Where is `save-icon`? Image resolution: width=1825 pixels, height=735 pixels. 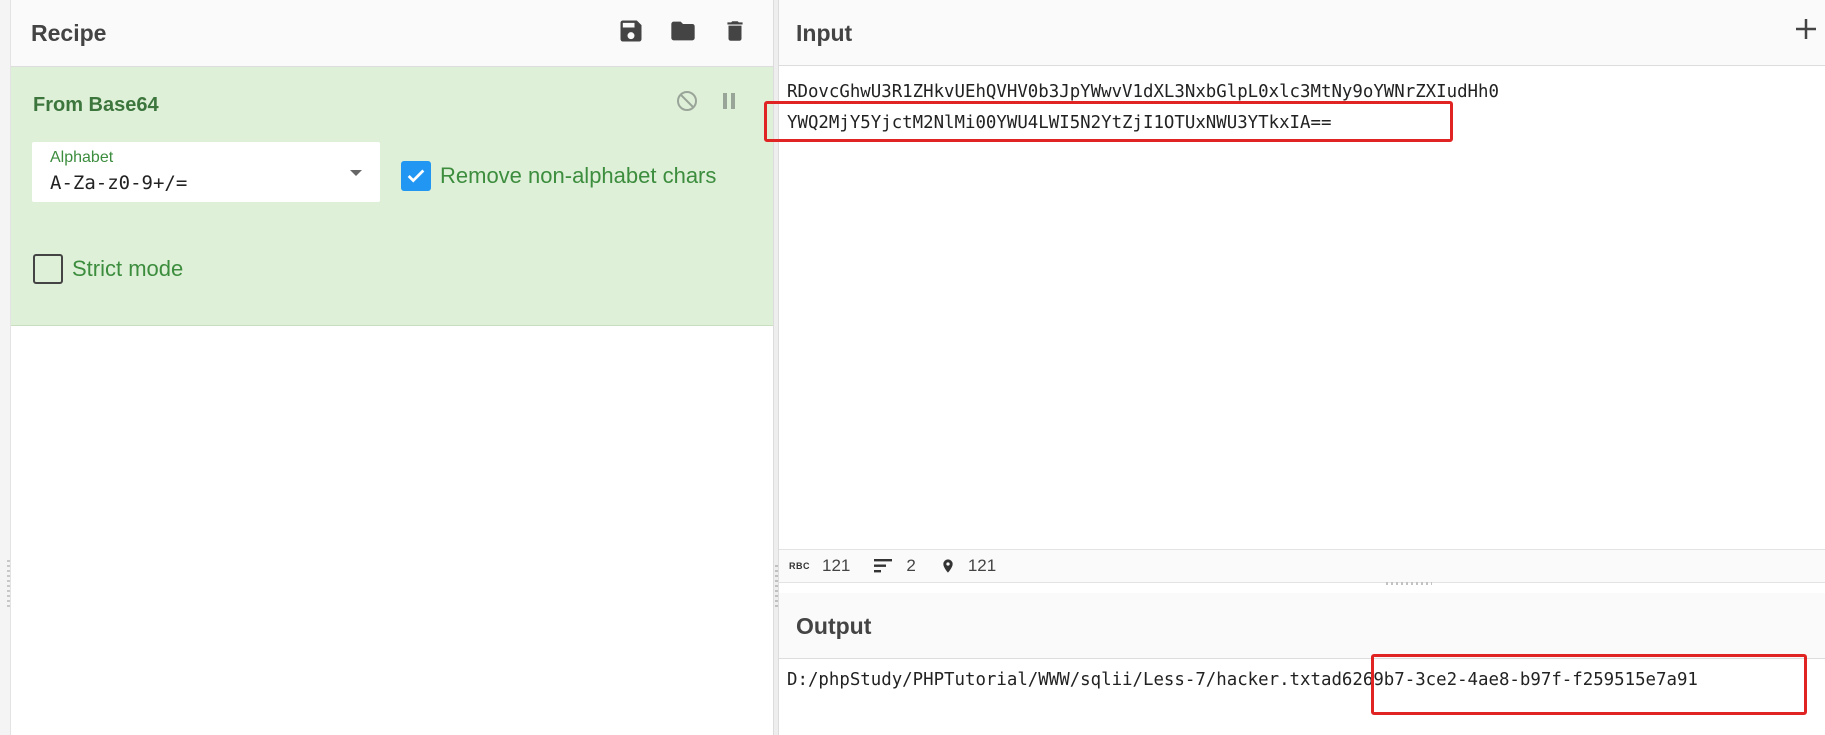
save-icon is located at coordinates (631, 31).